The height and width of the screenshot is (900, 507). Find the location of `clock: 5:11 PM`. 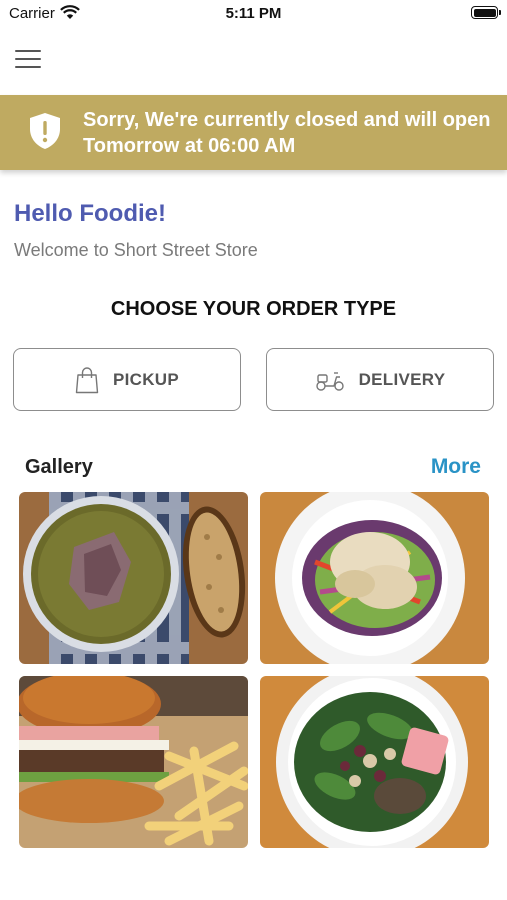

clock: 5:11 PM is located at coordinates (253, 13).